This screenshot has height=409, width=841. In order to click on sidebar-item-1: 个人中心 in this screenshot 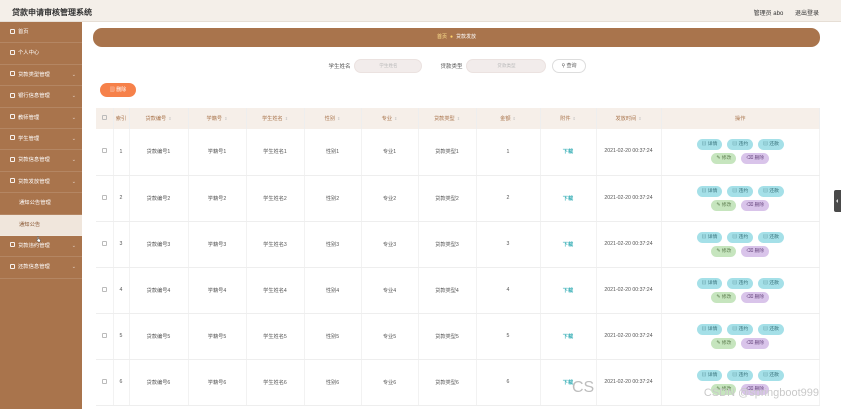, I will do `click(41, 54)`.